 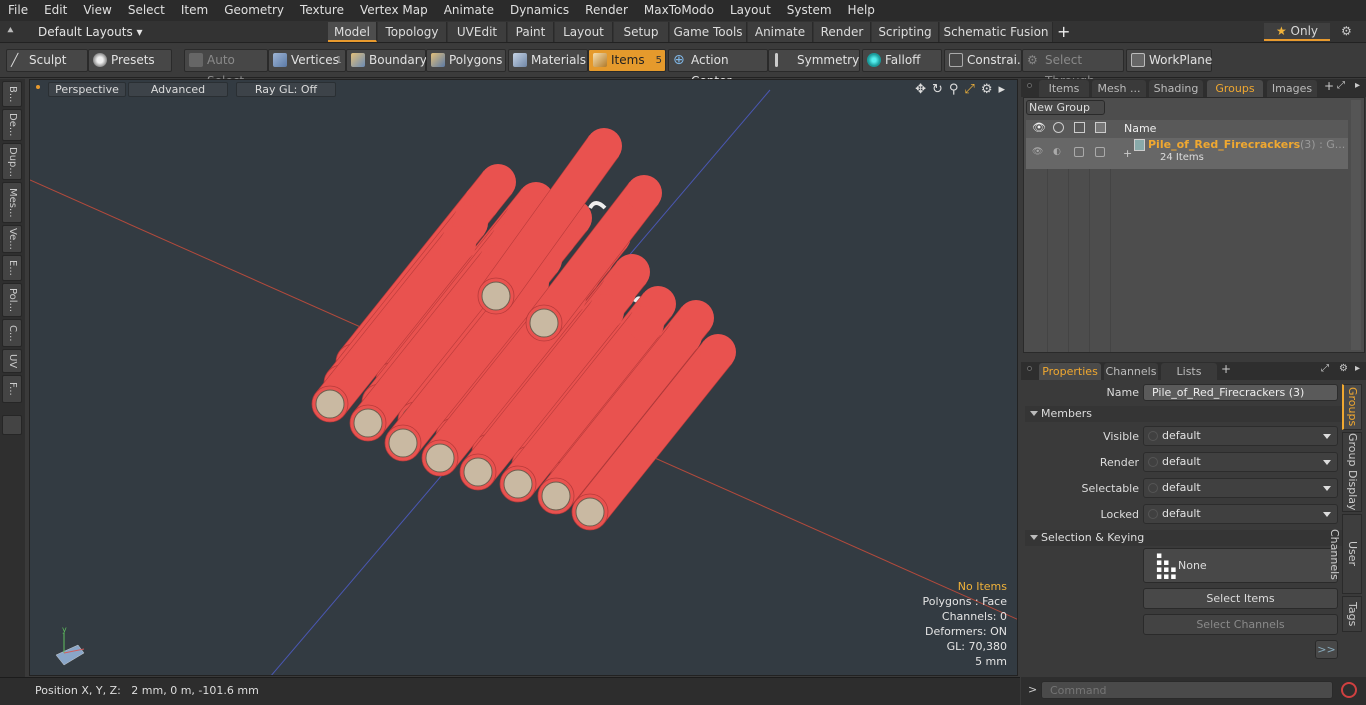 What do you see at coordinates (477, 32) in the screenshot?
I see `mode-tab-uvedit: UVEdit` at bounding box center [477, 32].